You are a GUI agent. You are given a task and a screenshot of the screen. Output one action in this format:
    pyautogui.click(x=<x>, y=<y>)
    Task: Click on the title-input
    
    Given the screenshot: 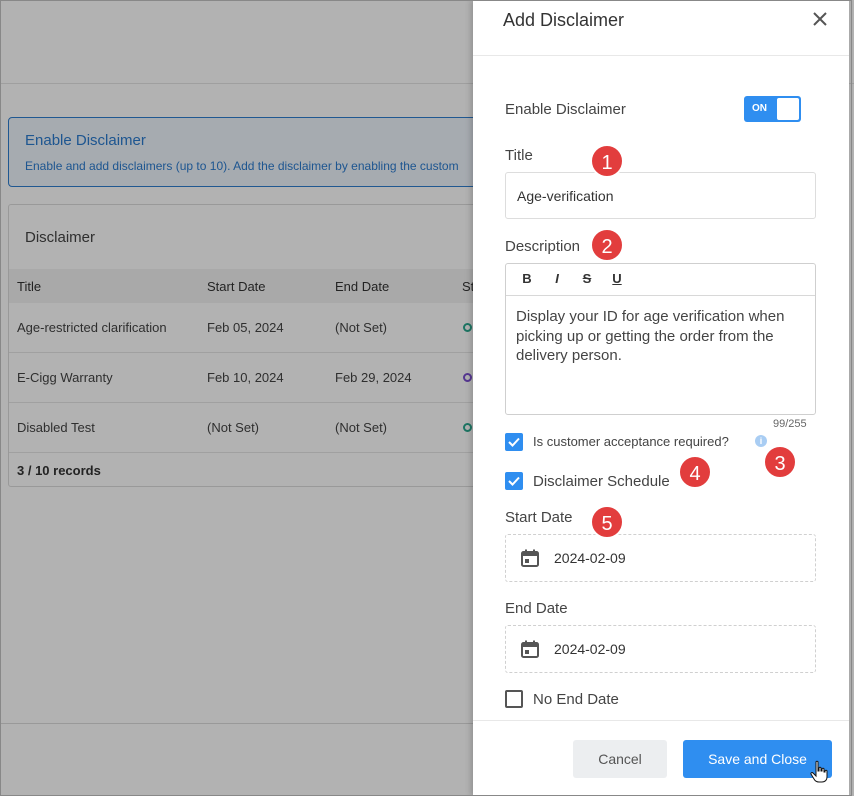 What is the action you would take?
    pyautogui.click(x=660, y=195)
    